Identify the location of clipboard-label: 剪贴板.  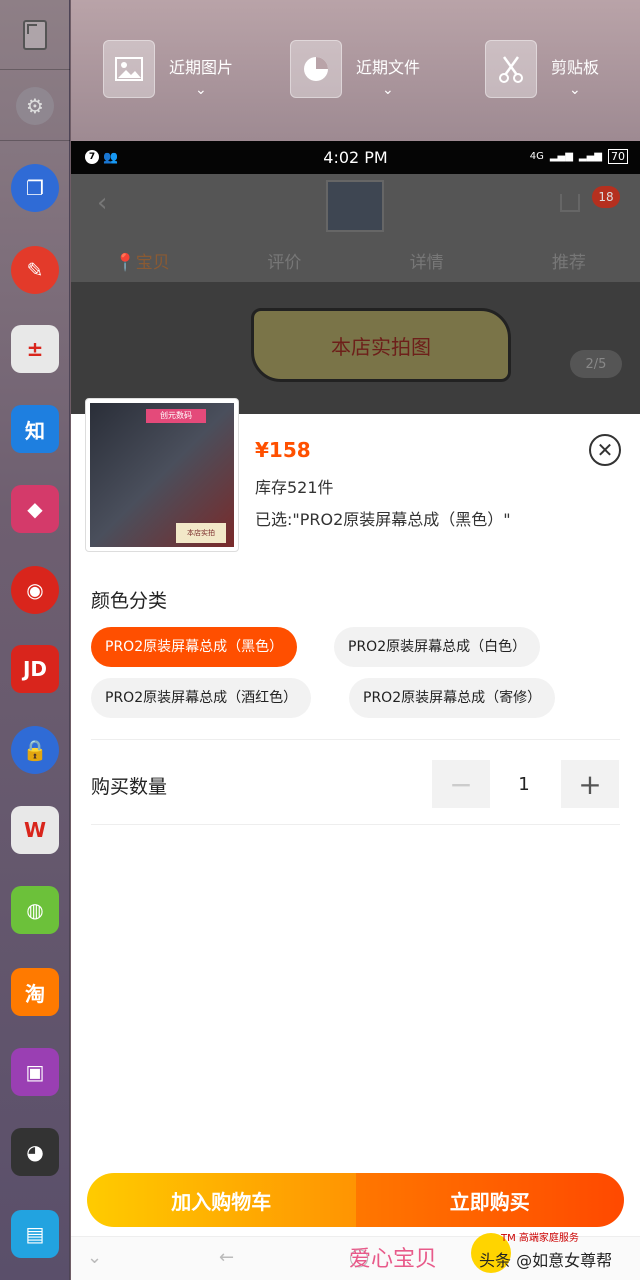
(575, 67).